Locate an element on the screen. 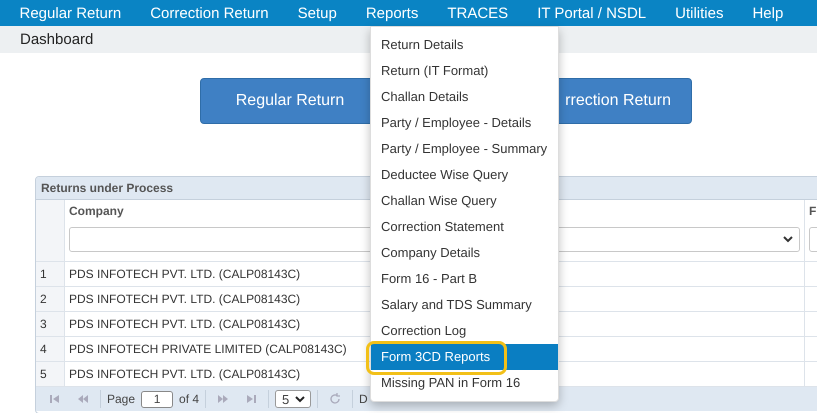  menu-item: Salary and TDS Summary is located at coordinates (464, 305).